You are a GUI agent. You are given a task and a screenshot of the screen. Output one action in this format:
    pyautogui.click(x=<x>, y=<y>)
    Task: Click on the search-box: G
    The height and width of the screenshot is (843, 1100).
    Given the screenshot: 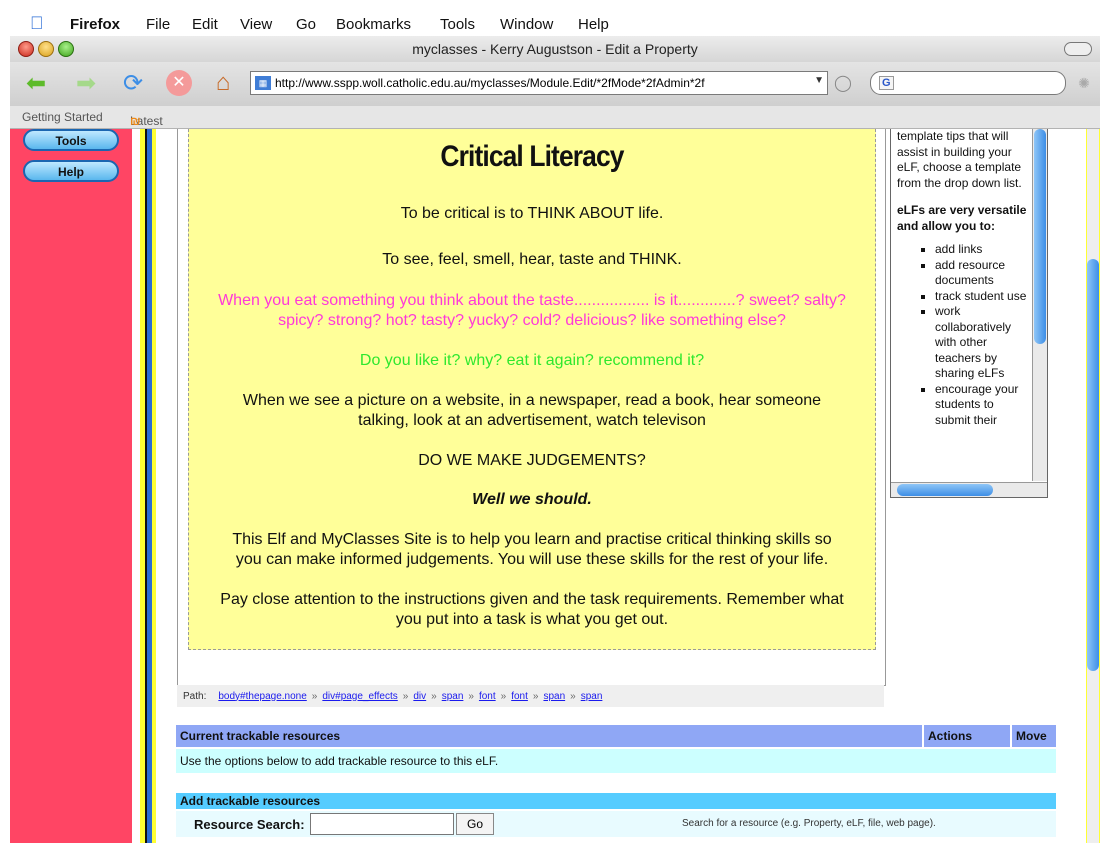 What is the action you would take?
    pyautogui.click(x=968, y=83)
    